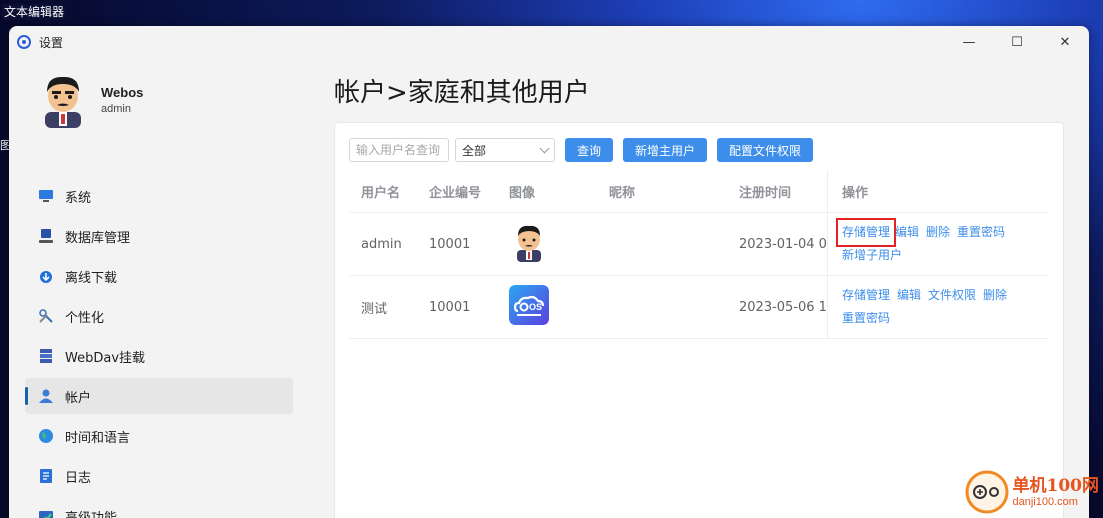  What do you see at coordinates (1056, 486) in the screenshot?
I see `watermark-text: 单机100网` at bounding box center [1056, 486].